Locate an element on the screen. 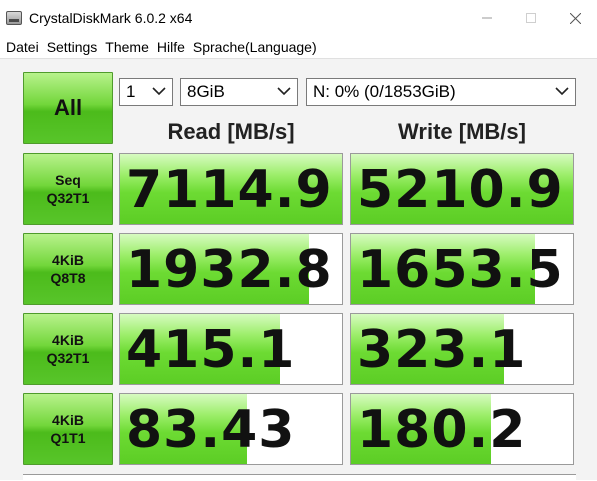 Image resolution: width=597 pixels, height=481 pixels. read-result-cell: 7114.9 is located at coordinates (231, 189).